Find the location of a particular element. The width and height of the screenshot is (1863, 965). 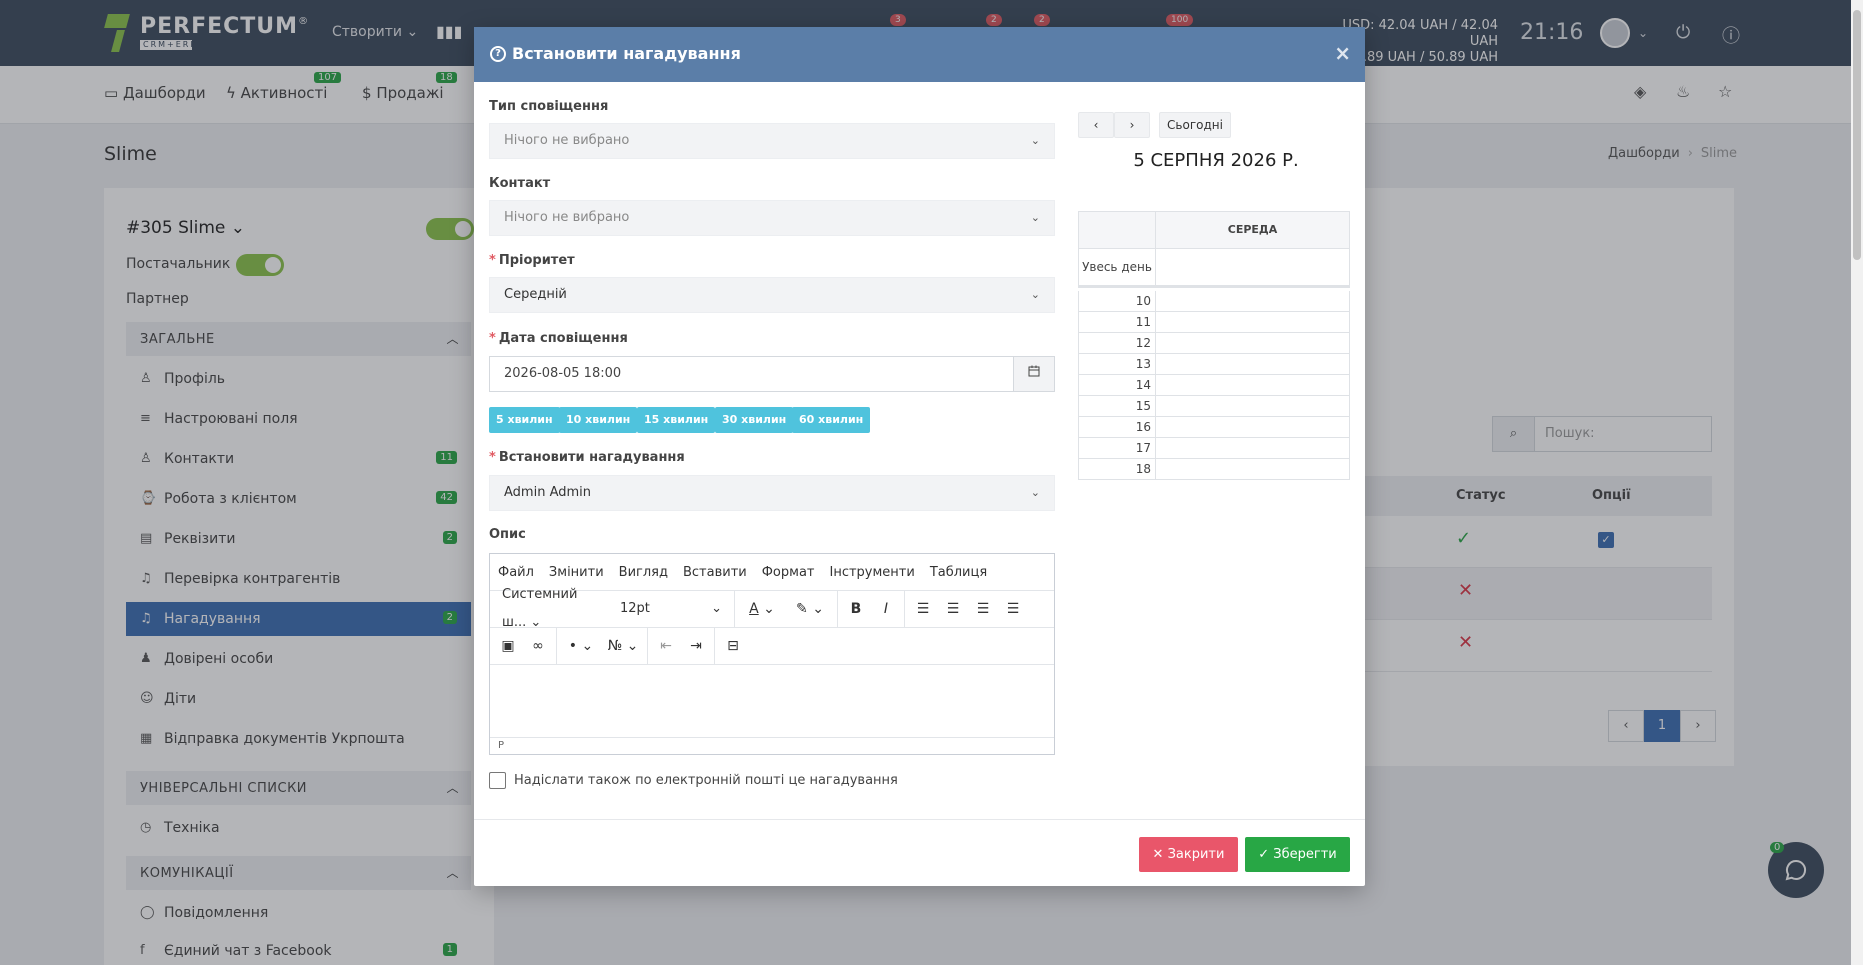

align-justify-icon: ☰ is located at coordinates (1013, 609).